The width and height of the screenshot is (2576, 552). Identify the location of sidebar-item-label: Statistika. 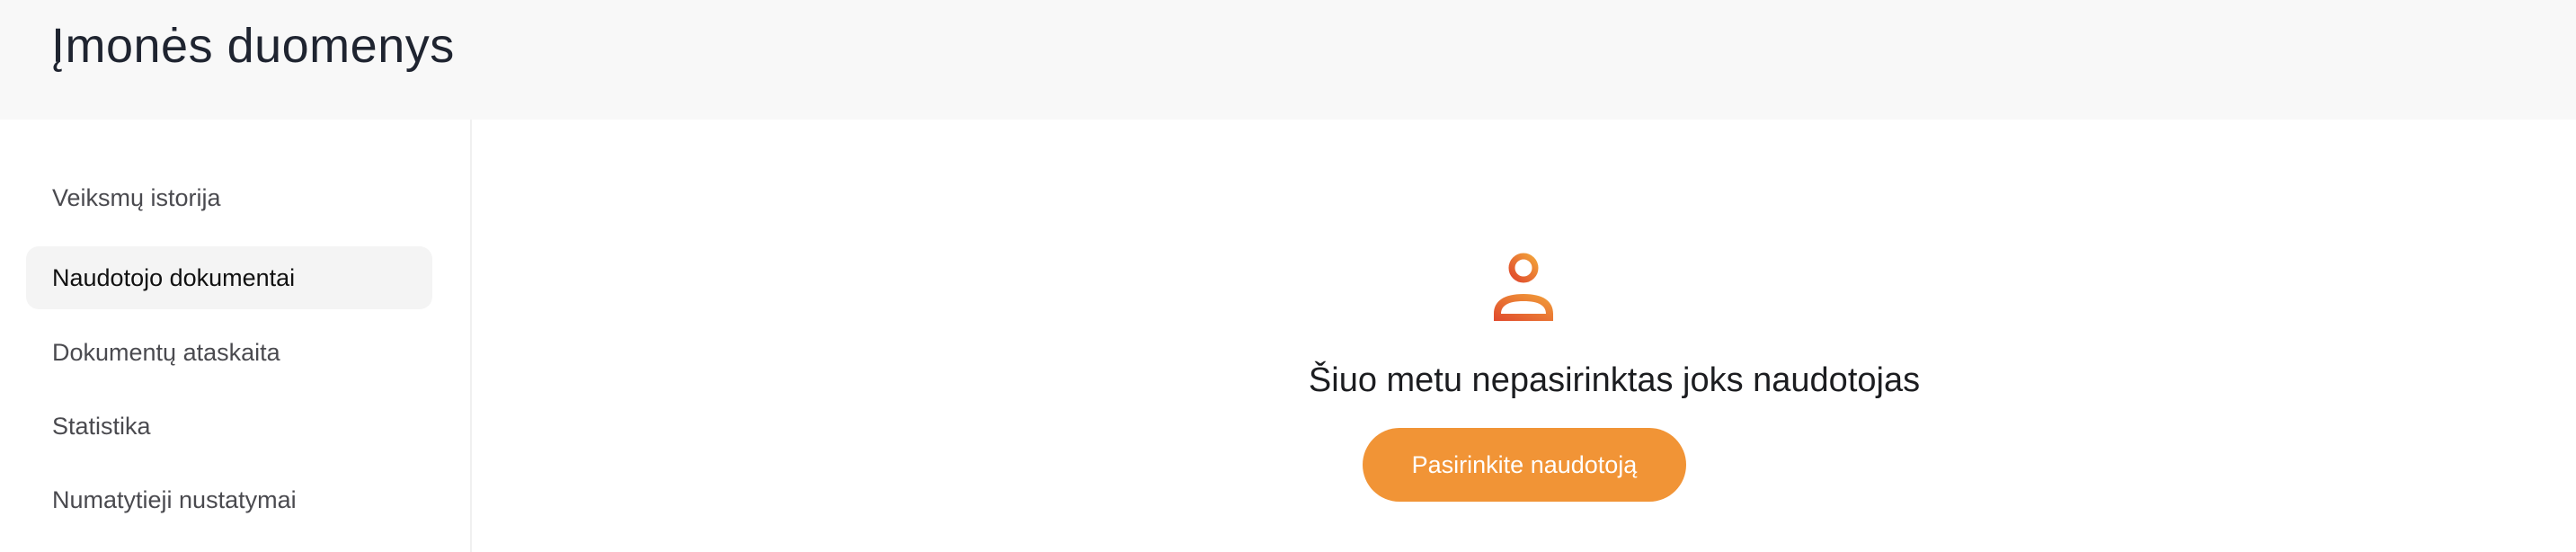
(101, 426).